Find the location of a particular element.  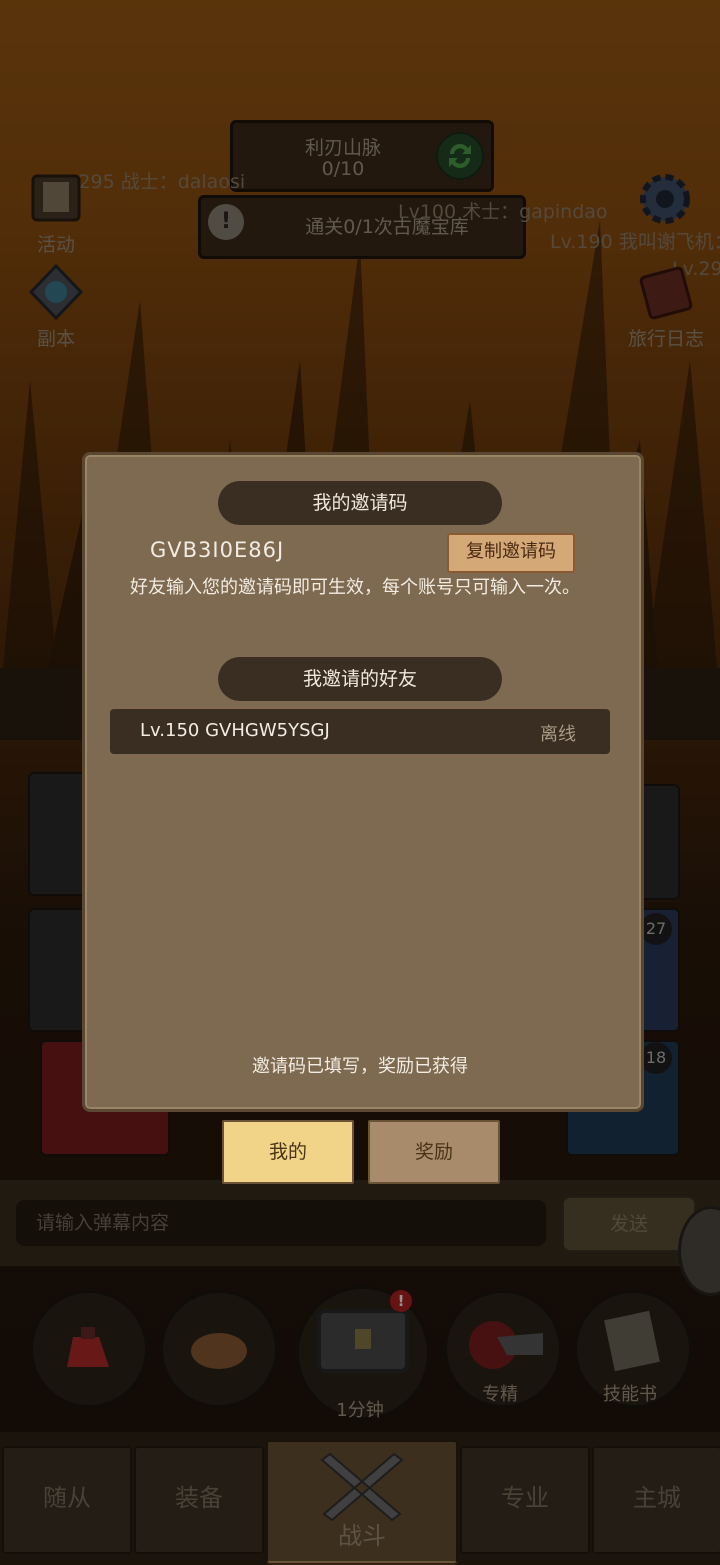

invited-friends-header: 我邀请的好友 is located at coordinates (360, 679).